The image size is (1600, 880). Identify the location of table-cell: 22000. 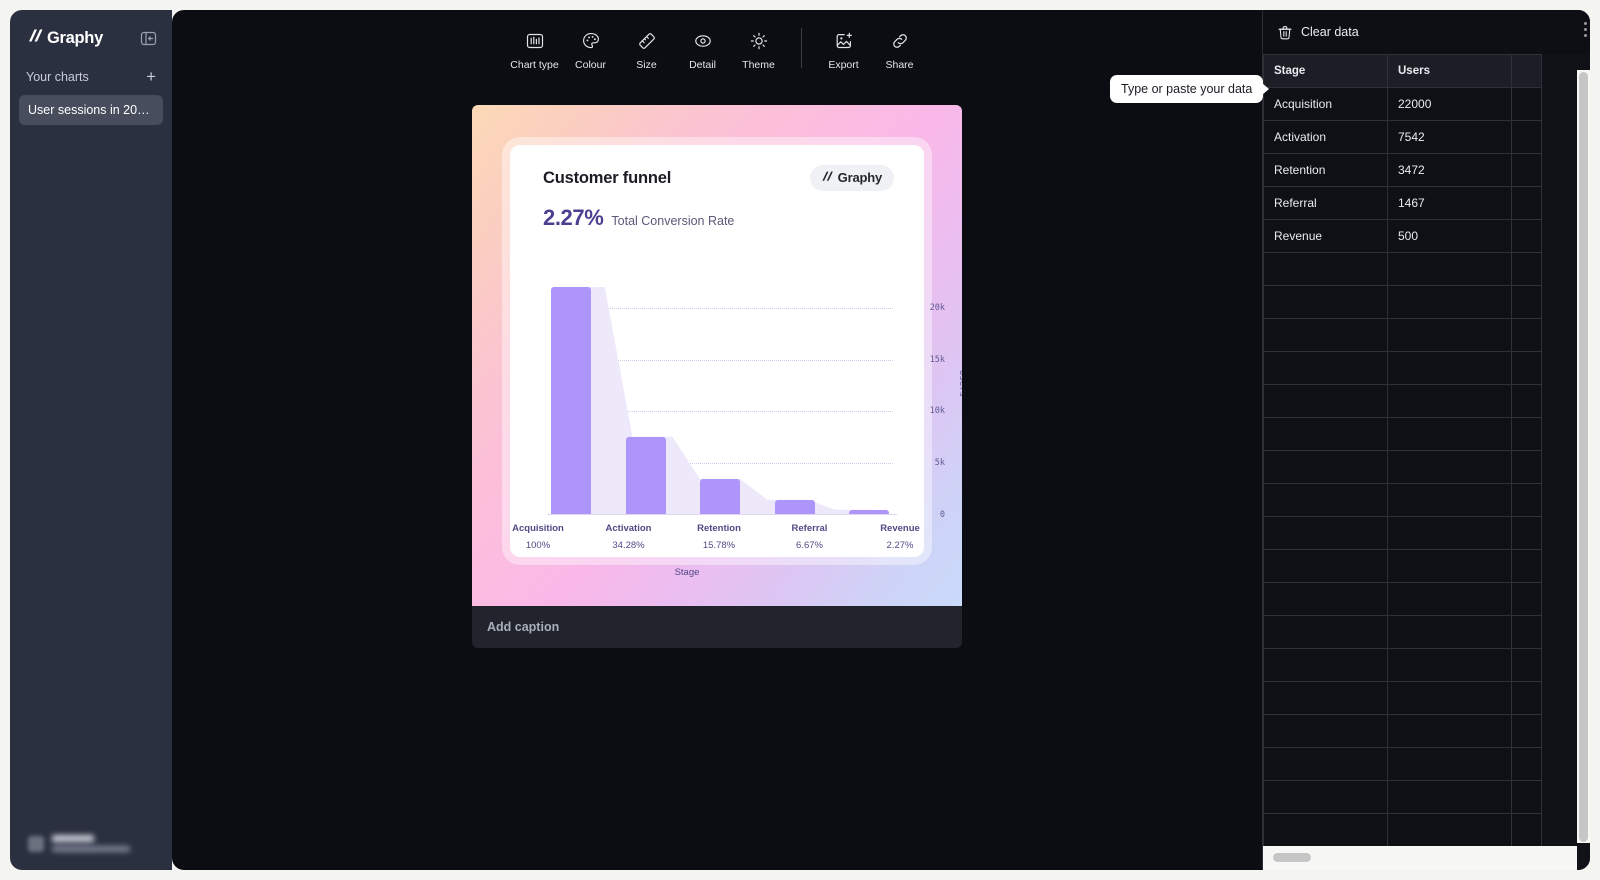
(1449, 104).